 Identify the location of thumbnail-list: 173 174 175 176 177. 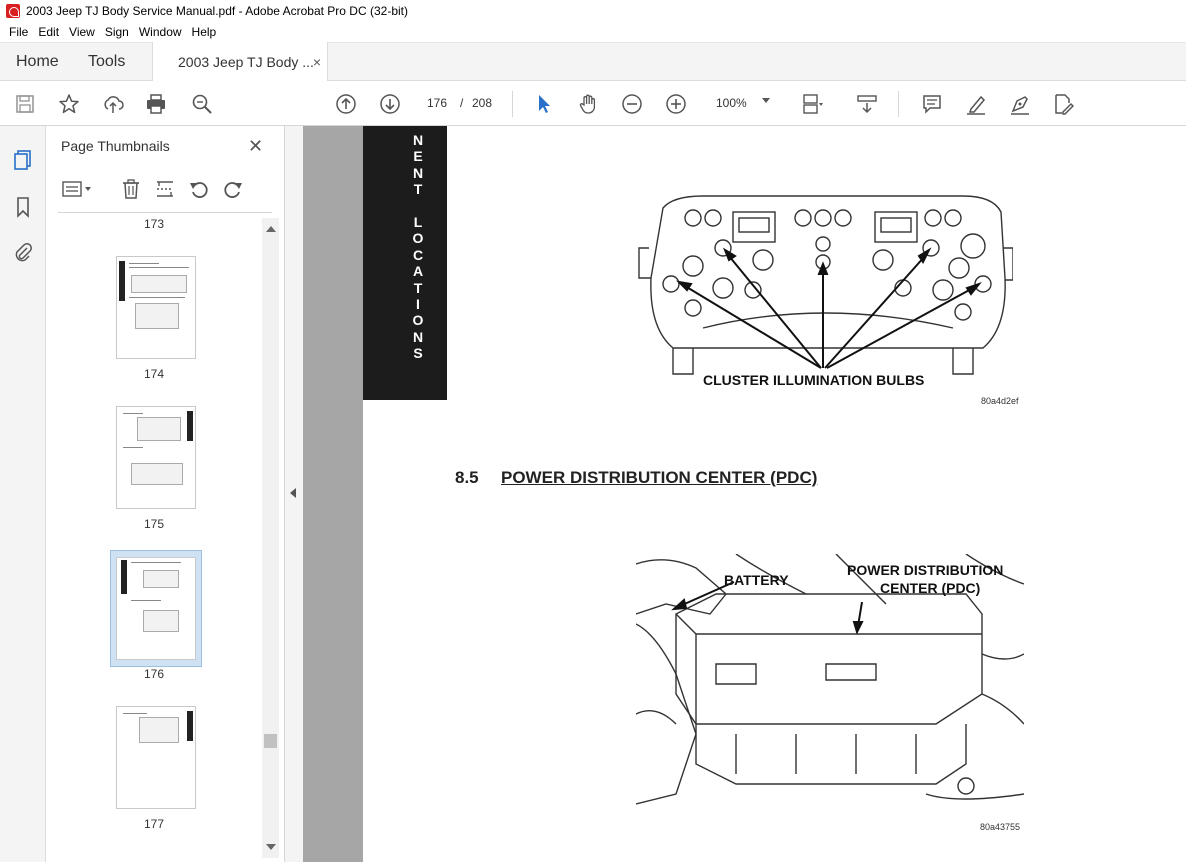
(154, 534).